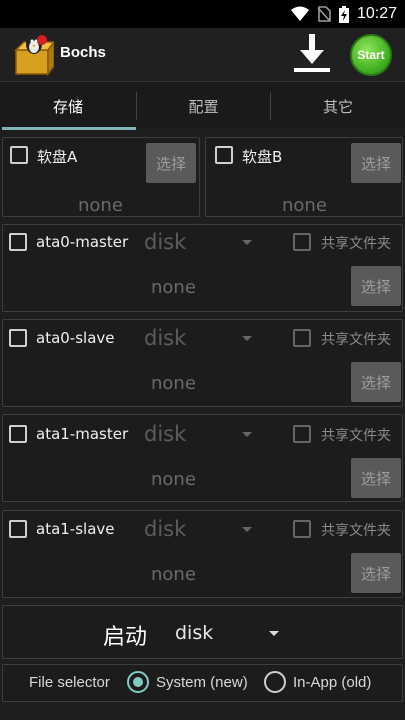 This screenshot has width=405, height=720. I want to click on ata0-master-value: none, so click(173, 287).